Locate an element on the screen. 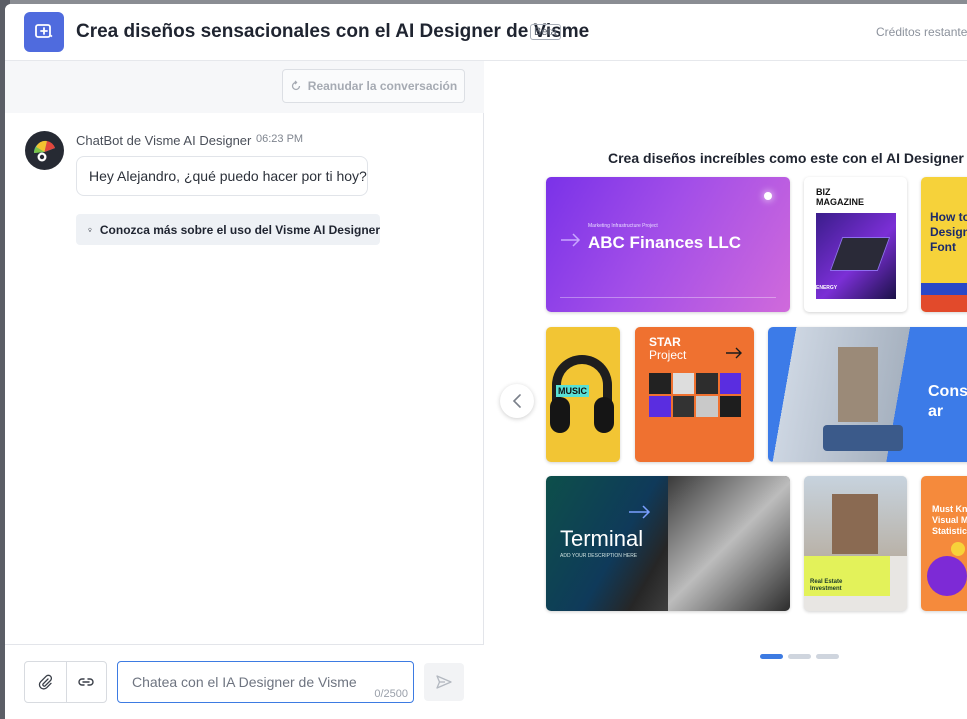 The image size is (967, 719). paperclip-icon is located at coordinates (46, 682).